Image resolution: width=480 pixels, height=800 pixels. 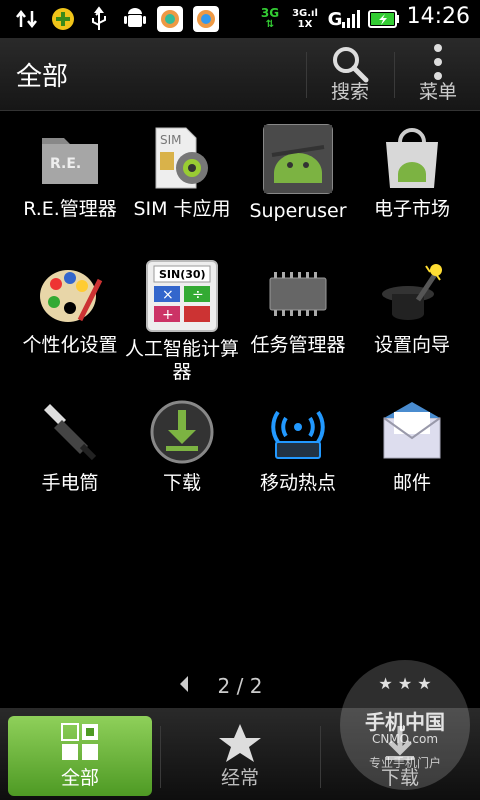 I want to click on android-debug-icon, so click(x=135, y=19).